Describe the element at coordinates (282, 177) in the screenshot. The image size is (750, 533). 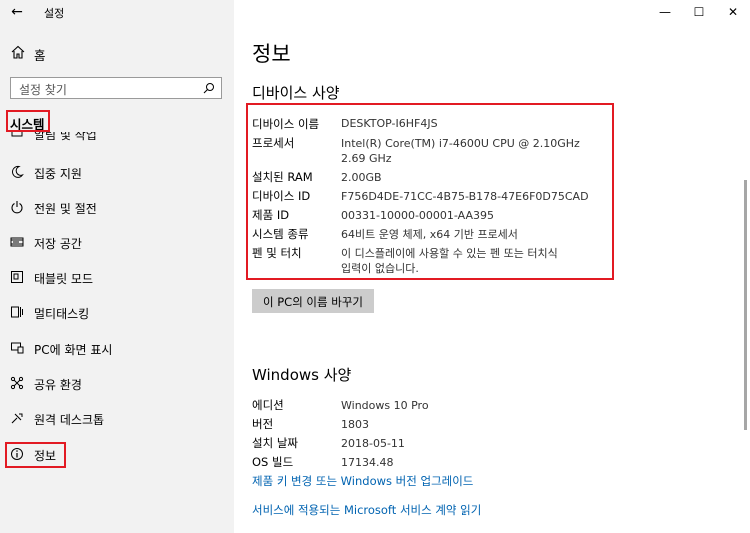
I see `spec-label-ram: 설치된 RAM` at that location.